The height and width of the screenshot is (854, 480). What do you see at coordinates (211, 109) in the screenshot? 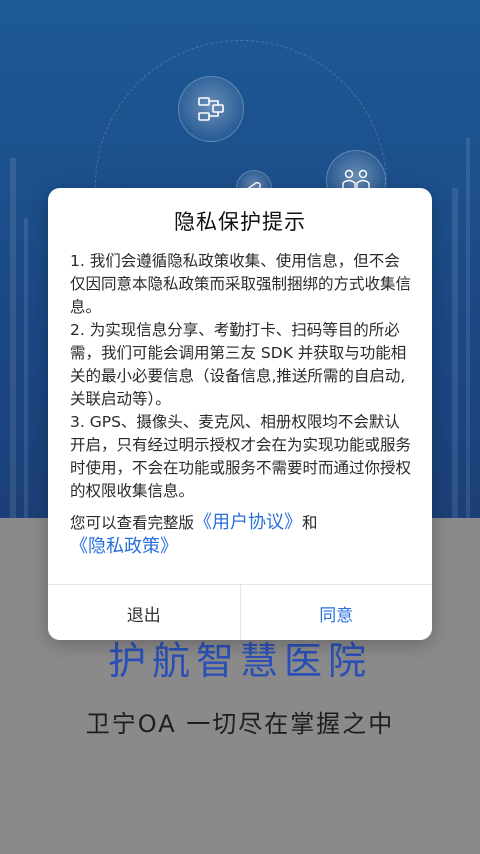
I see `workflow-icon` at bounding box center [211, 109].